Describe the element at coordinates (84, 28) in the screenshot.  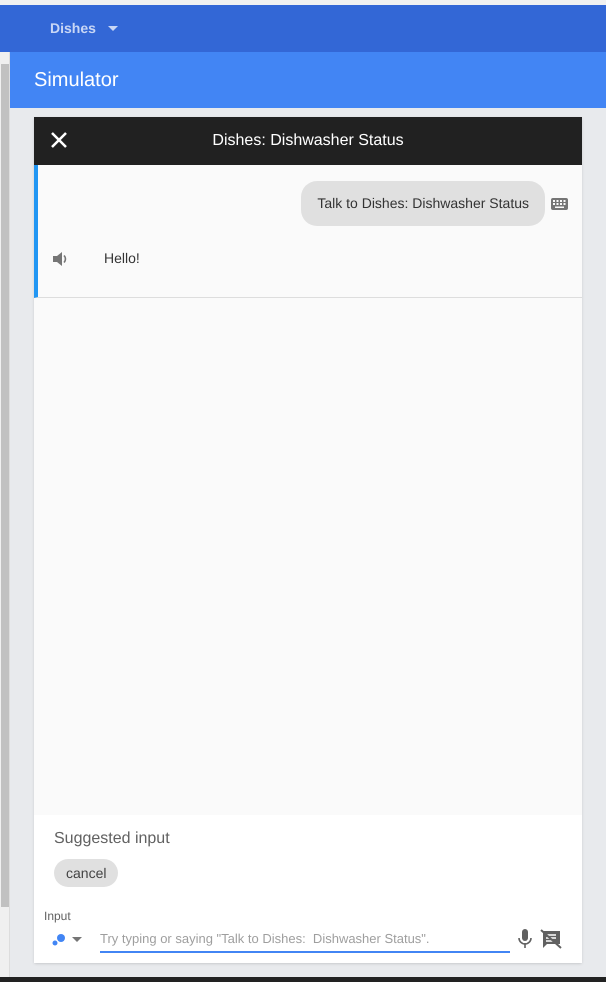
I see `project-dropdown: Dishes` at that location.